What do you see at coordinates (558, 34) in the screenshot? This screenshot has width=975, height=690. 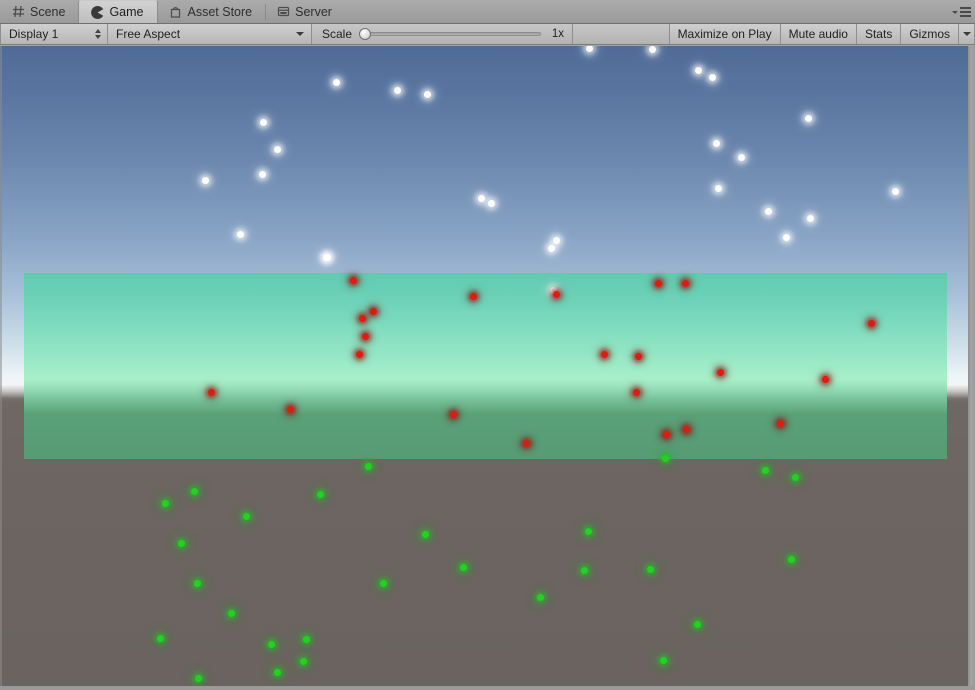 I see `scale-value: 1x` at bounding box center [558, 34].